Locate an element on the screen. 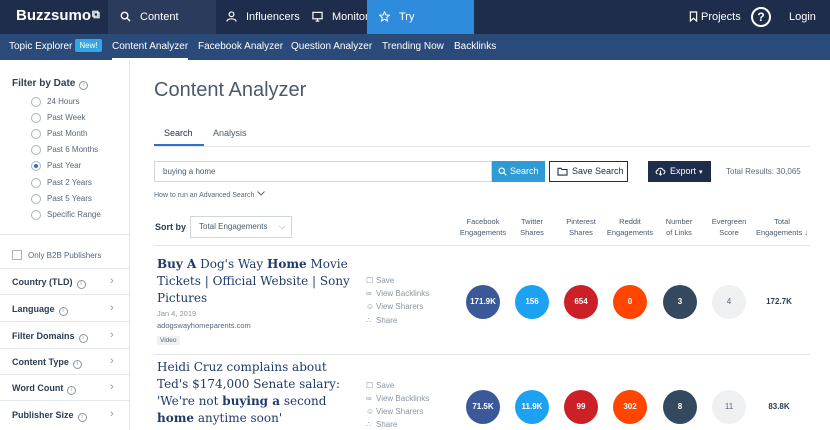  subnav-topic-explorer-label: Topic Explorer is located at coordinates (41, 46).